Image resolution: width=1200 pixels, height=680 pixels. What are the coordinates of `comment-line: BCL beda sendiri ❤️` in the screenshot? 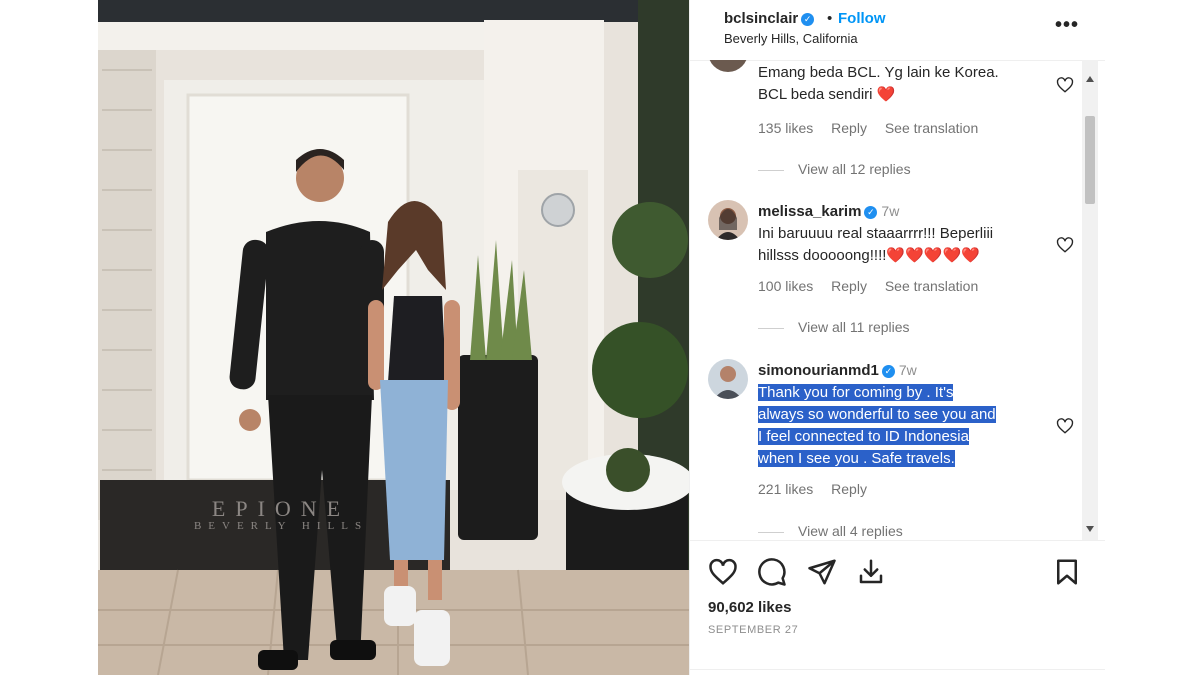 It's located at (827, 94).